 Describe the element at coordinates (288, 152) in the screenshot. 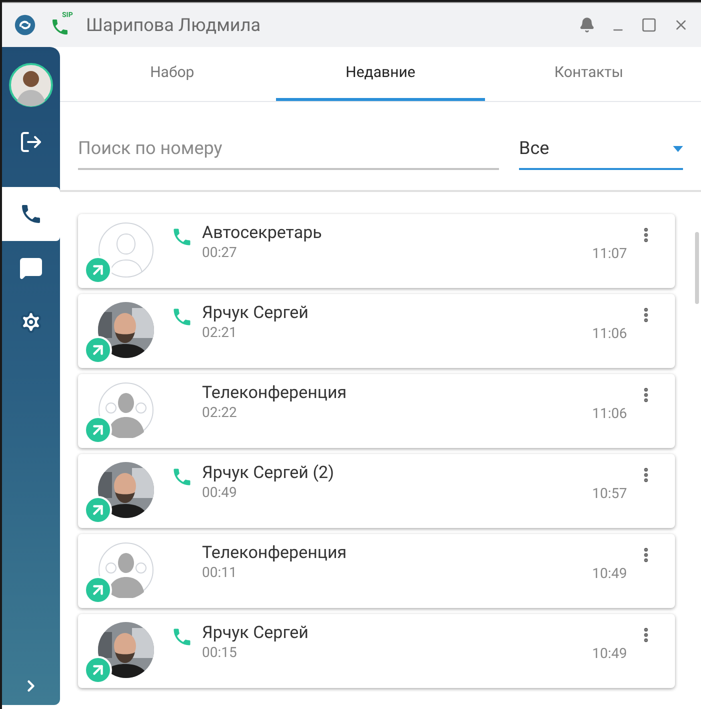

I see `search-field: Поиск по номеру` at that location.